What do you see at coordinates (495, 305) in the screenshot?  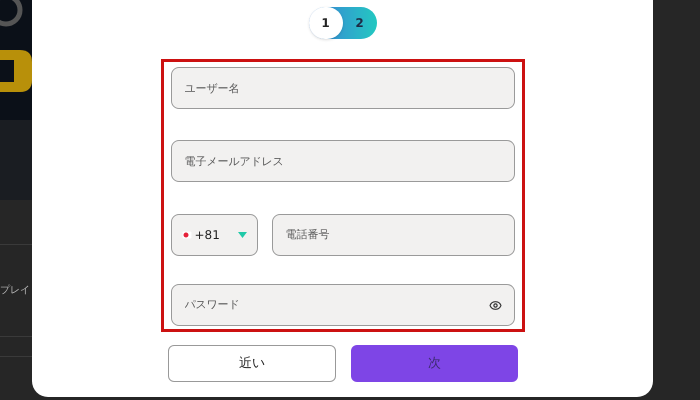 I see `eye-icon` at bounding box center [495, 305].